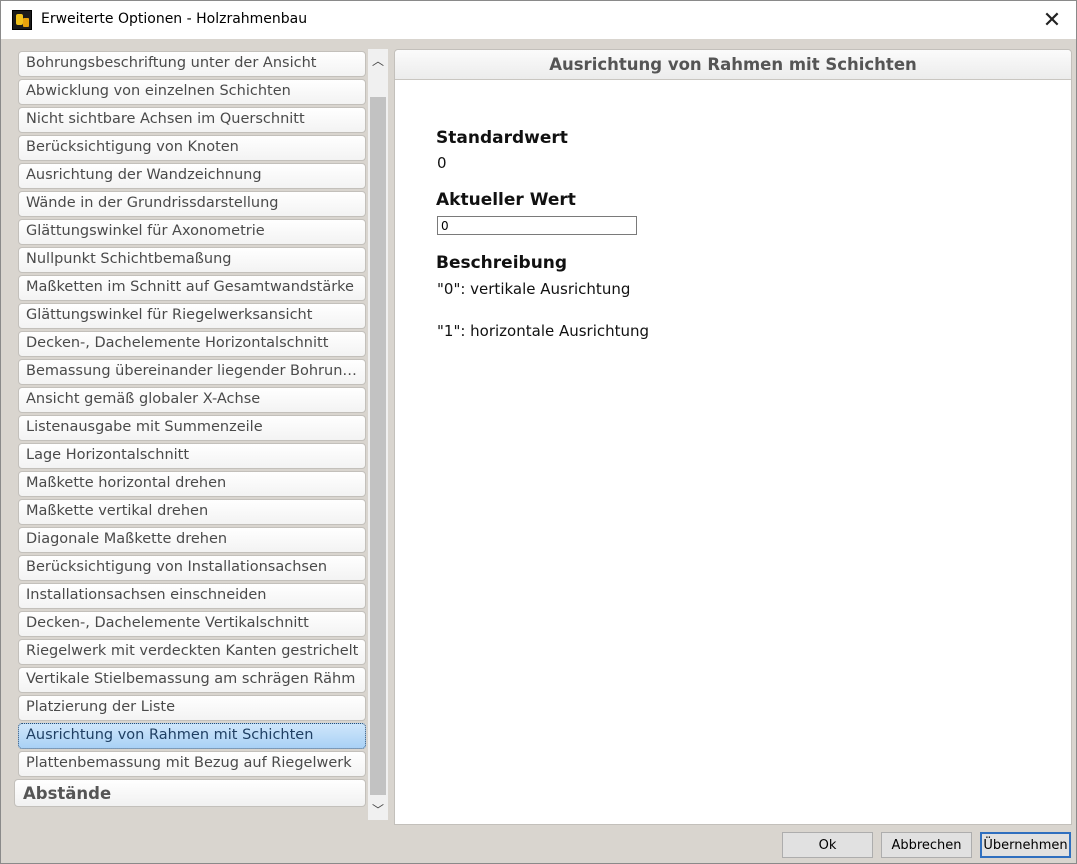 This screenshot has height=864, width=1077. Describe the element at coordinates (378, 60) in the screenshot. I see `scroll-up-icon: ︿` at that location.